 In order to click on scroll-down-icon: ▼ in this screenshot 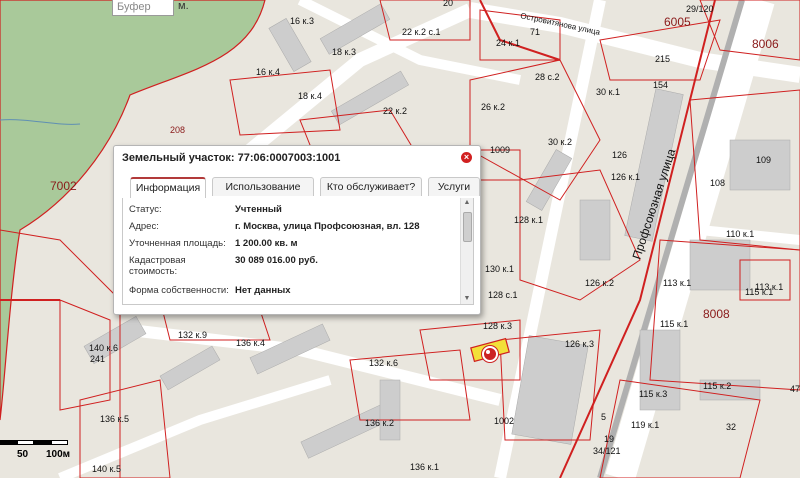, I will do `click(467, 299)`.